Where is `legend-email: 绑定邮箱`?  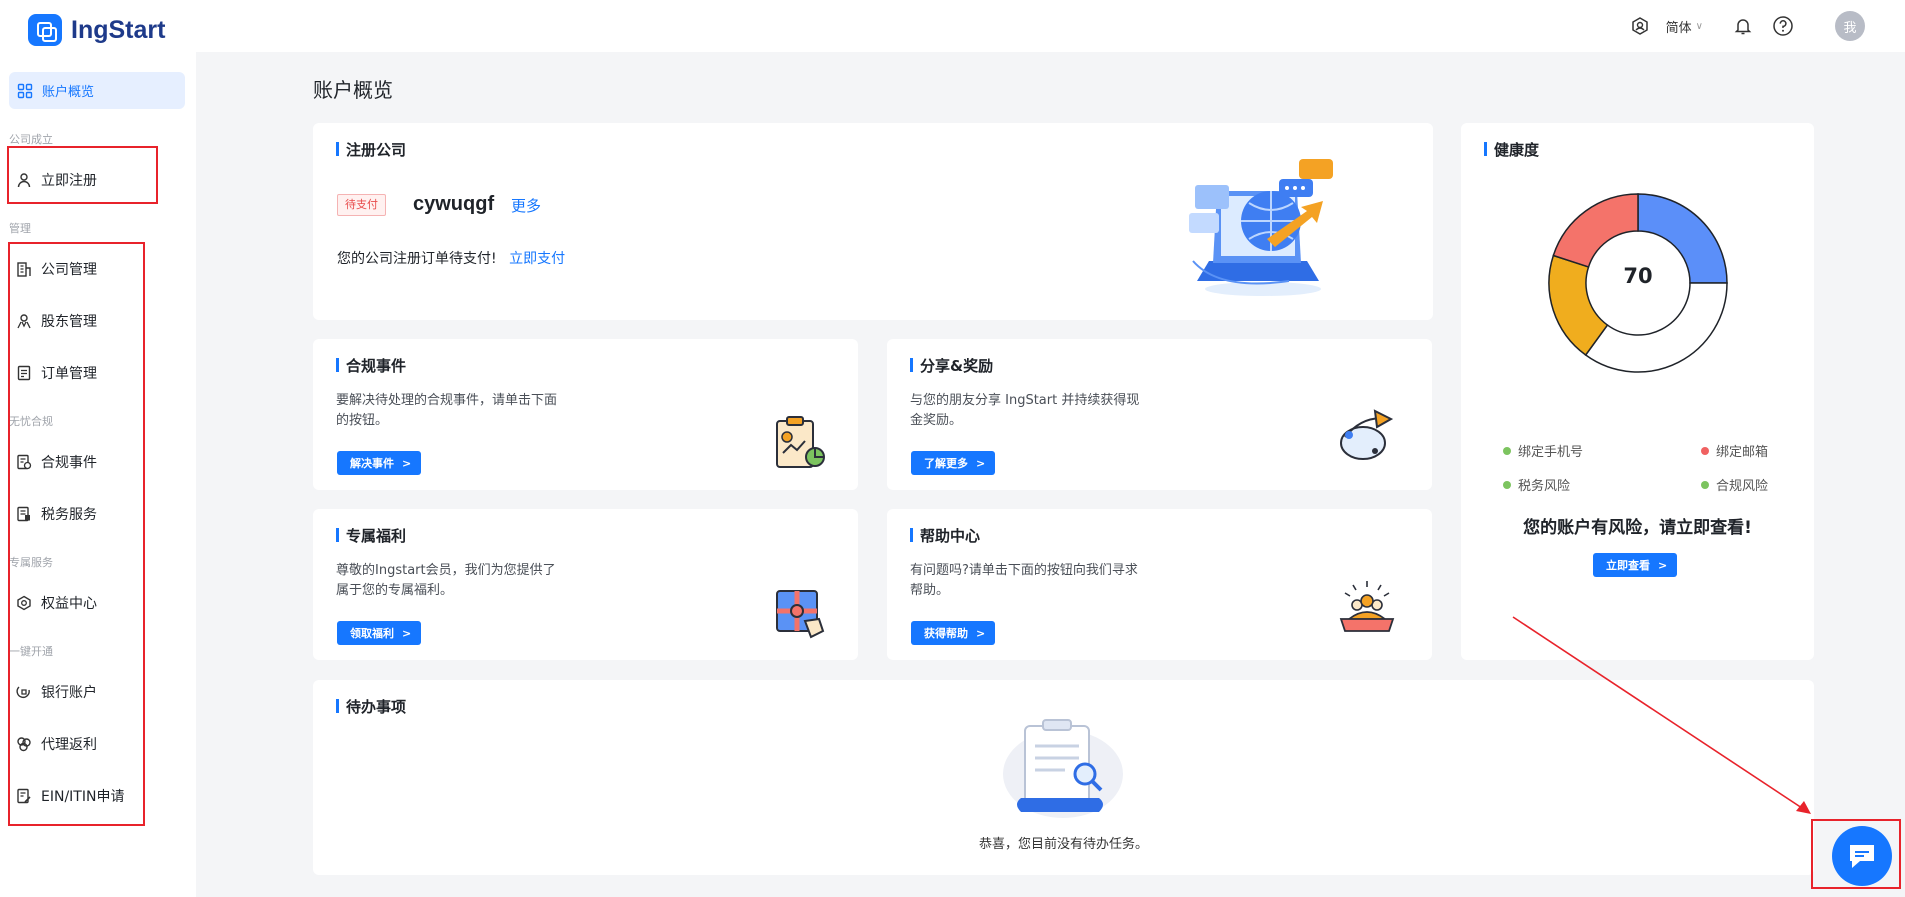 legend-email: 绑定邮箱 is located at coordinates (1734, 450).